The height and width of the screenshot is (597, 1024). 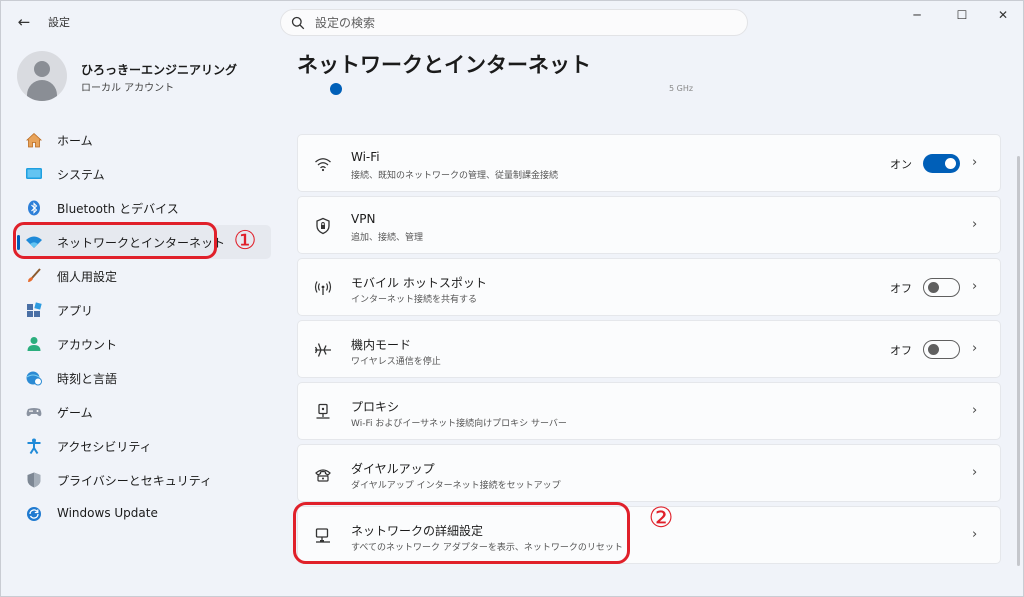 I want to click on sidebar-item-bluetooth: Bluetooth とデバイス, so click(x=144, y=208).